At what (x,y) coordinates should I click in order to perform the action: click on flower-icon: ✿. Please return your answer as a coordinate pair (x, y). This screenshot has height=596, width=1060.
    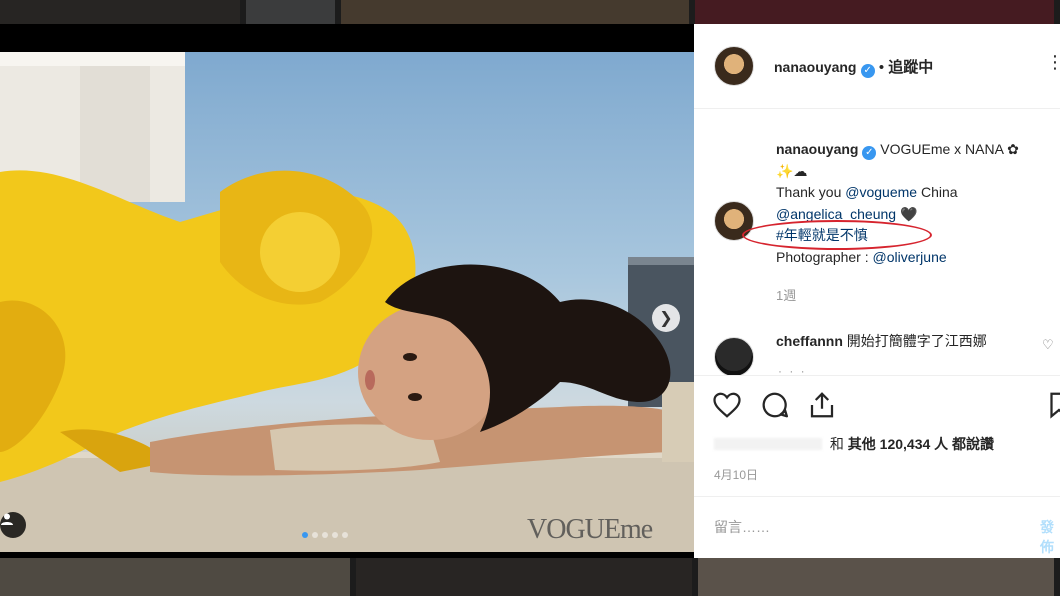
    Looking at the image, I should click on (1013, 149).